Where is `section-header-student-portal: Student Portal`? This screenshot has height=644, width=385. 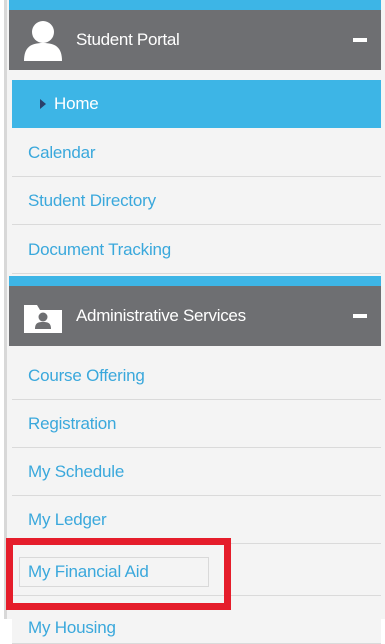
section-header-student-portal: Student Portal is located at coordinates (195, 40).